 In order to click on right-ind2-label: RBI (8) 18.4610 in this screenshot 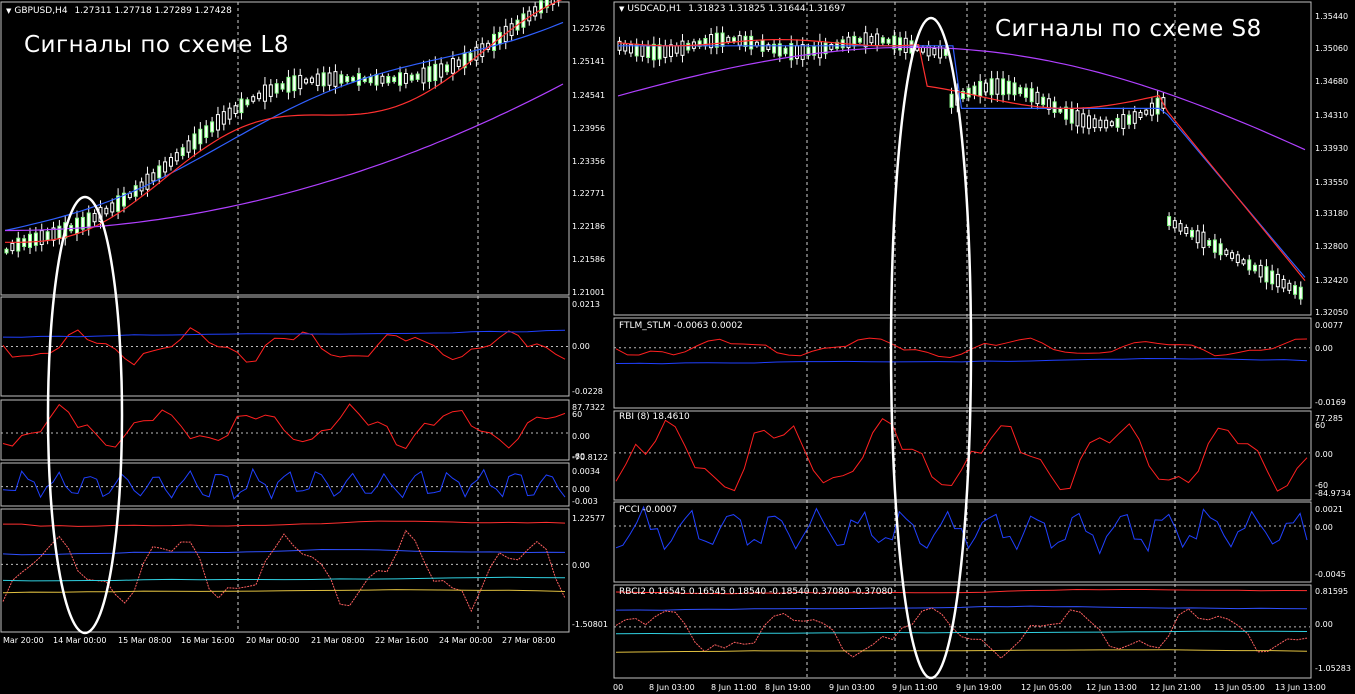, I will do `click(654, 417)`.